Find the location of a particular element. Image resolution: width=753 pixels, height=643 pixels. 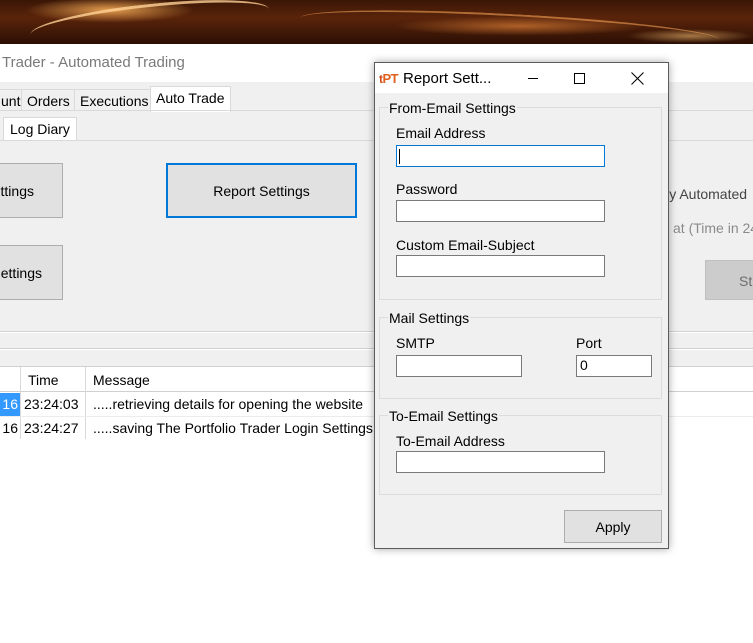

tab-orders: Orders is located at coordinates (48, 100).